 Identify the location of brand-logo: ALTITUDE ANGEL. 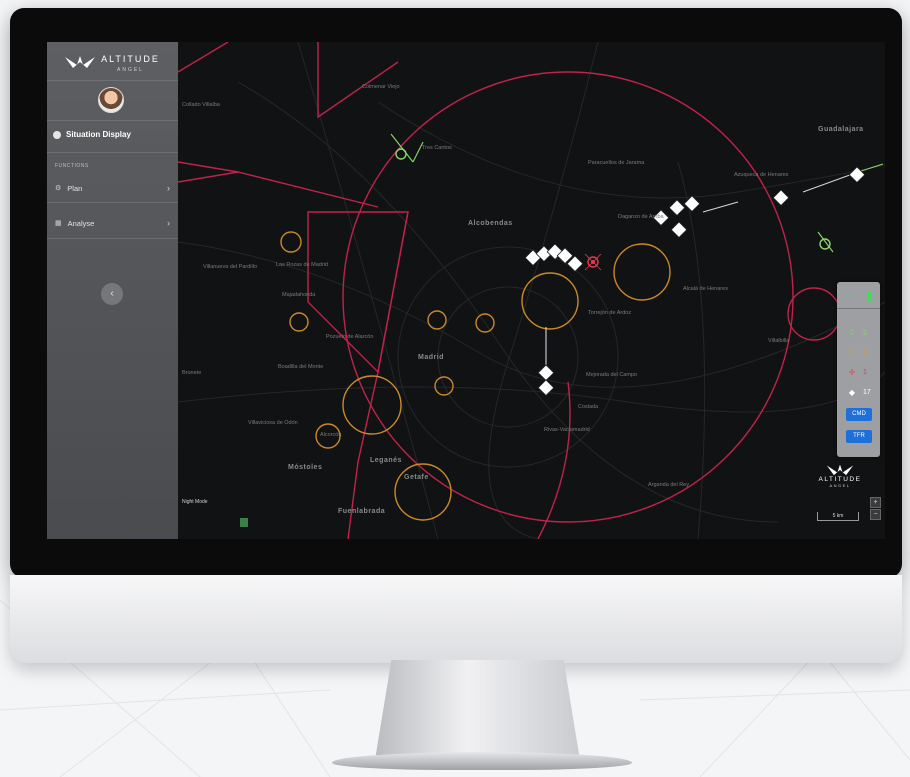
(112, 61).